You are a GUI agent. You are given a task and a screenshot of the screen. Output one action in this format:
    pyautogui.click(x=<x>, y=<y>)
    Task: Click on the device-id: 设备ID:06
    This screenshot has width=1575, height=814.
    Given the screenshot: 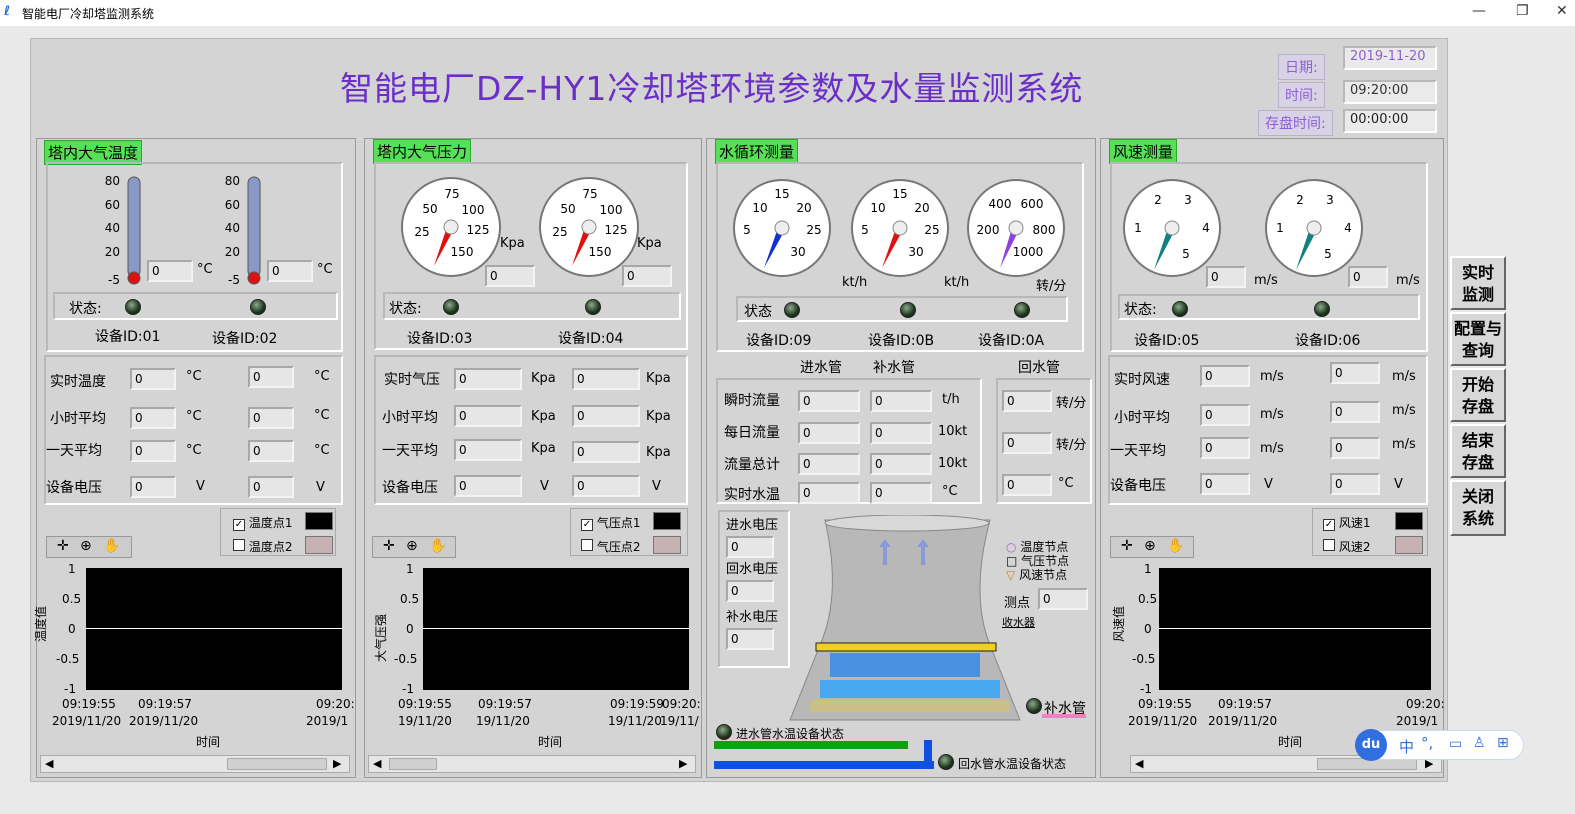 What is the action you would take?
    pyautogui.click(x=1328, y=341)
    